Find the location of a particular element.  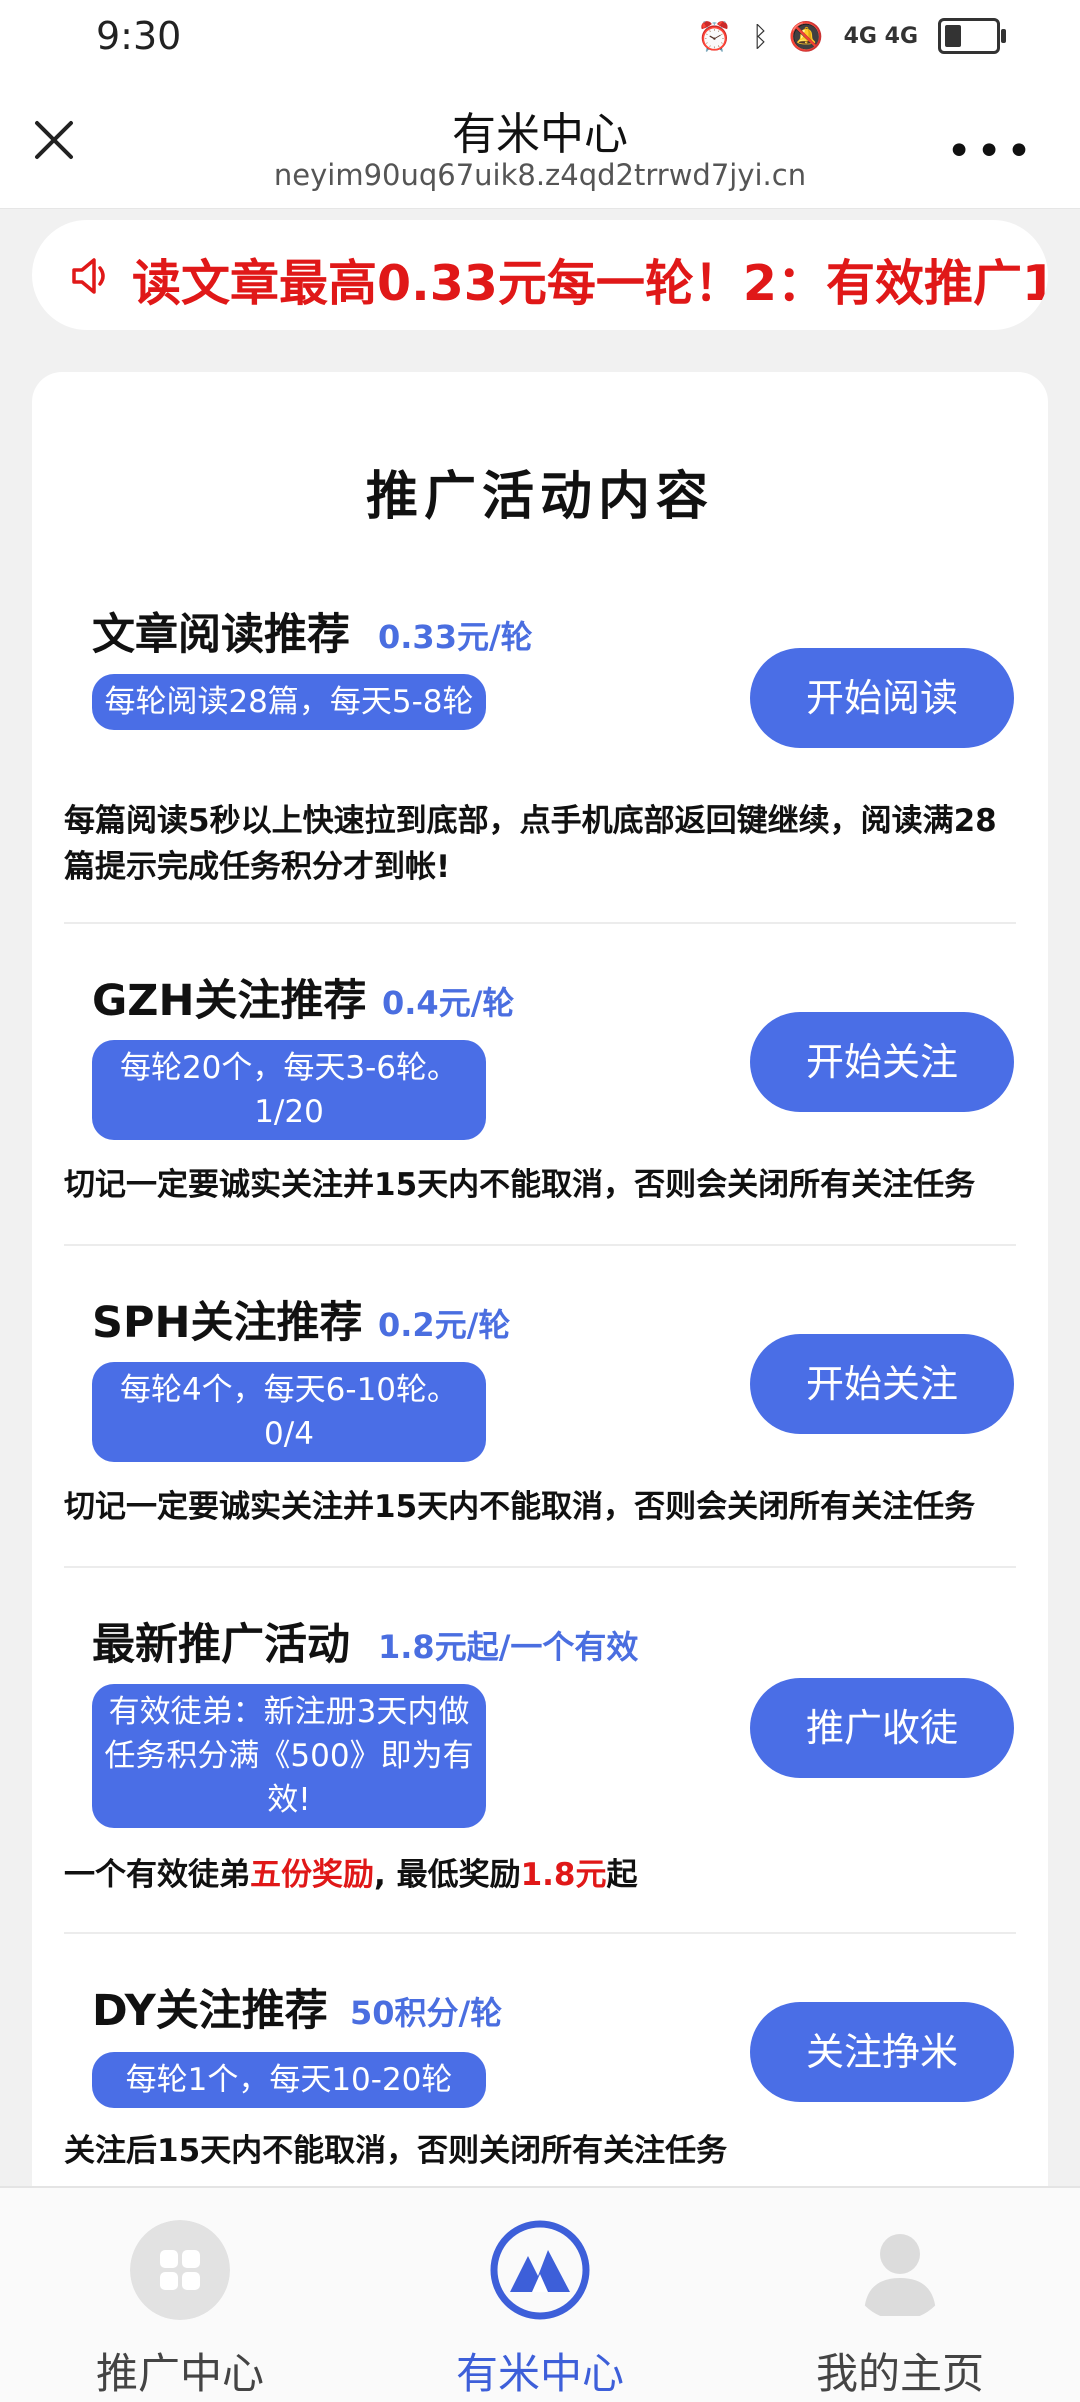

desc-text: 起 is located at coordinates (622, 1875).